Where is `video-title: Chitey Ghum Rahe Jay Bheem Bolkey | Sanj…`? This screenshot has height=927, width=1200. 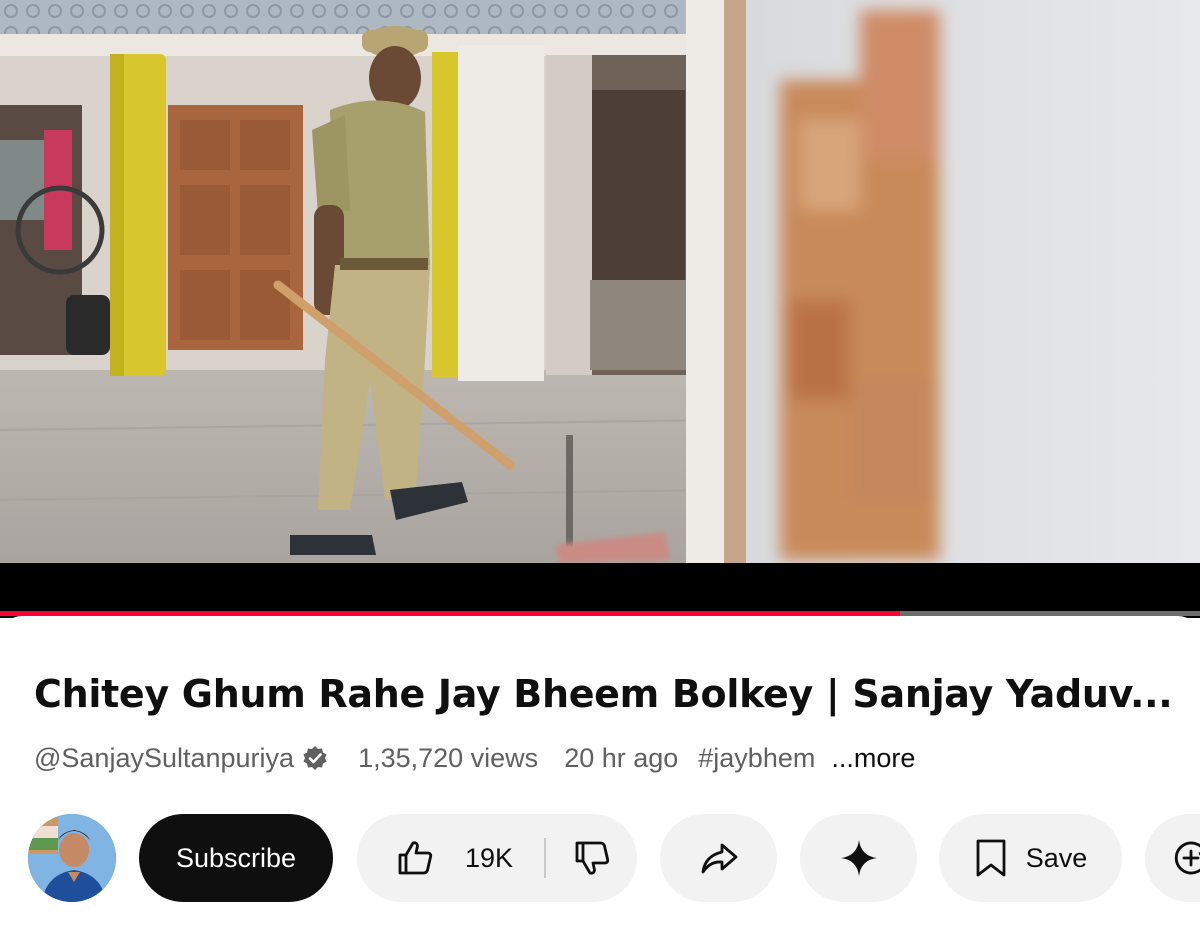
video-title: Chitey Ghum Rahe Jay Bheem Bolkey | Sanj… is located at coordinates (609, 694).